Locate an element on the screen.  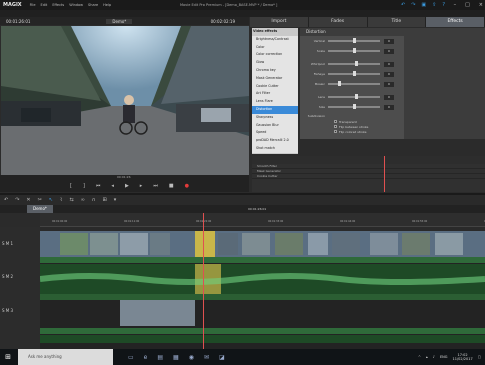
effect-list-item: Sharpness is located at coordinates (275, 118).